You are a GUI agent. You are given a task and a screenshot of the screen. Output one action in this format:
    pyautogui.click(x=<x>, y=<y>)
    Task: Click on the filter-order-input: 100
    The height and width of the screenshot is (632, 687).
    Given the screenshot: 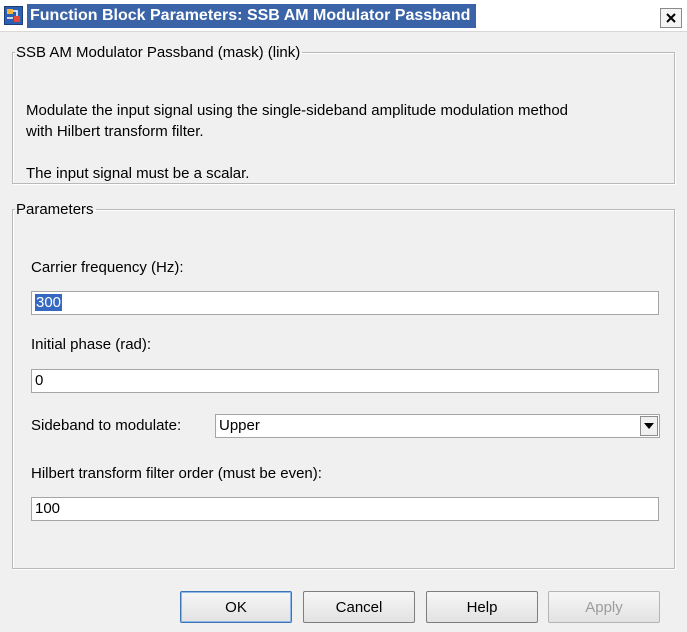 What is the action you would take?
    pyautogui.click(x=345, y=509)
    